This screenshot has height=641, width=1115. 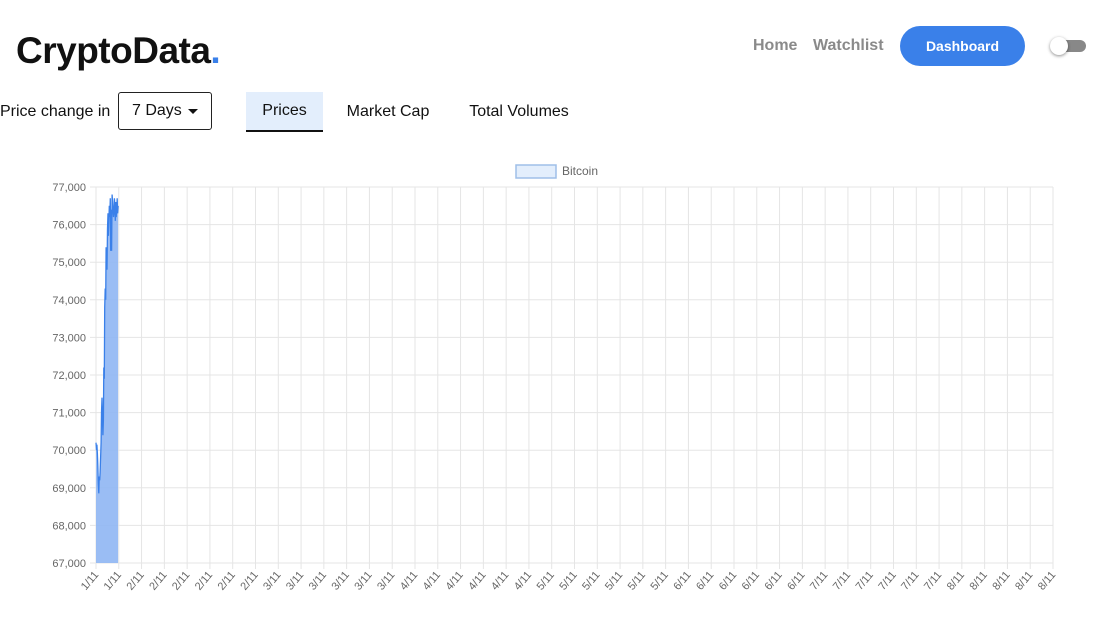 What do you see at coordinates (775, 46) in the screenshot?
I see `nav-home-link: Home` at bounding box center [775, 46].